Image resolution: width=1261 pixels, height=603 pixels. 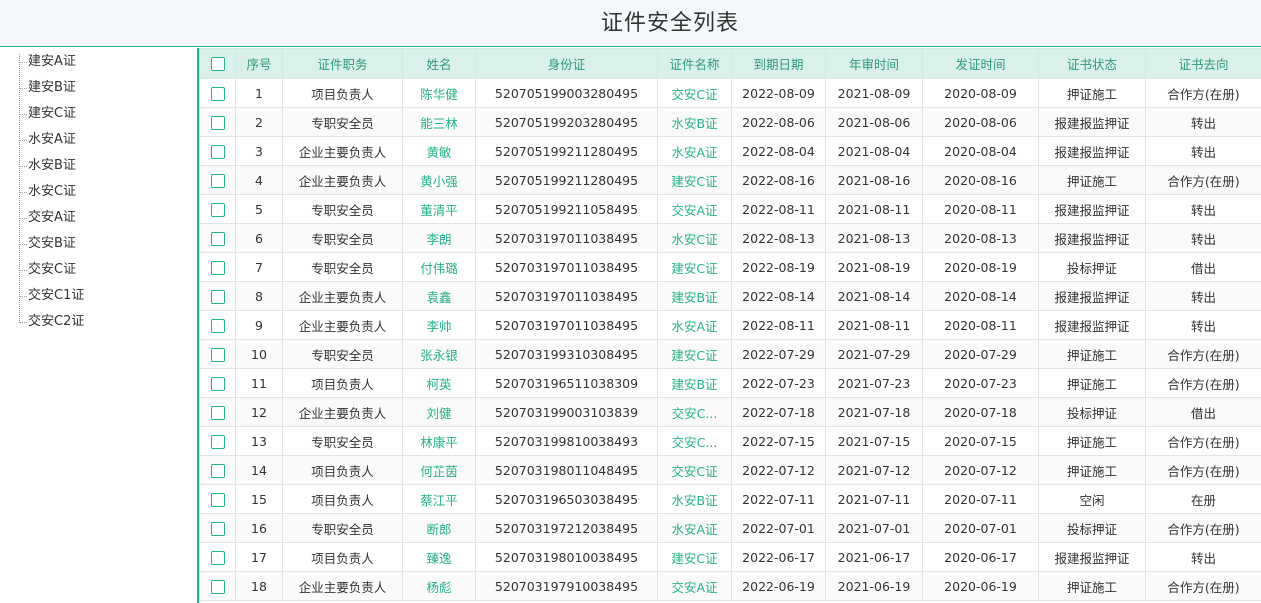 I want to click on row-name: 杨彪, so click(x=439, y=586).